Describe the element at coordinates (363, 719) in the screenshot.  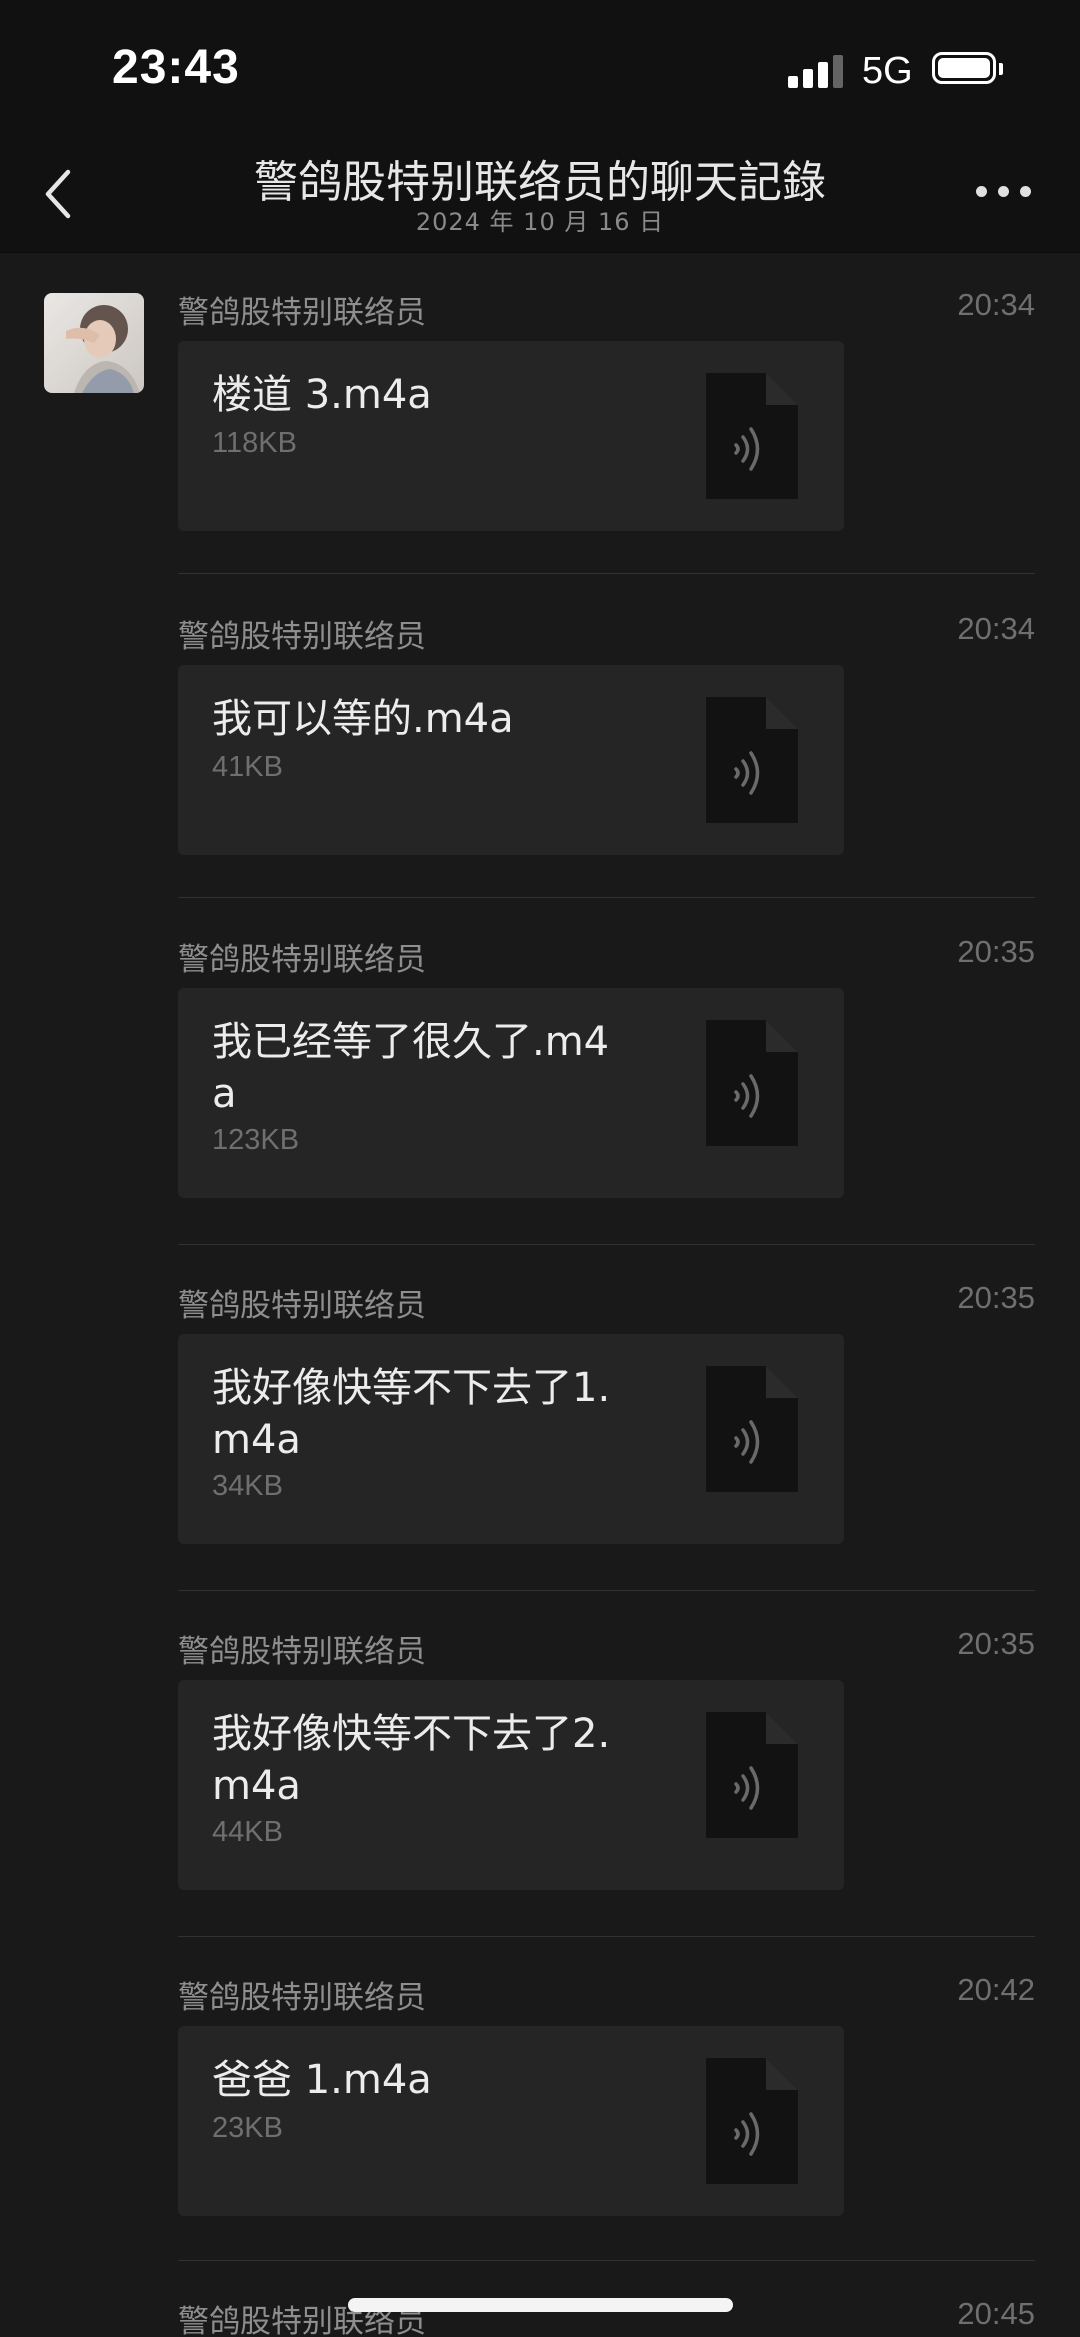
I see `file-name: 我可以等的.m4a` at that location.